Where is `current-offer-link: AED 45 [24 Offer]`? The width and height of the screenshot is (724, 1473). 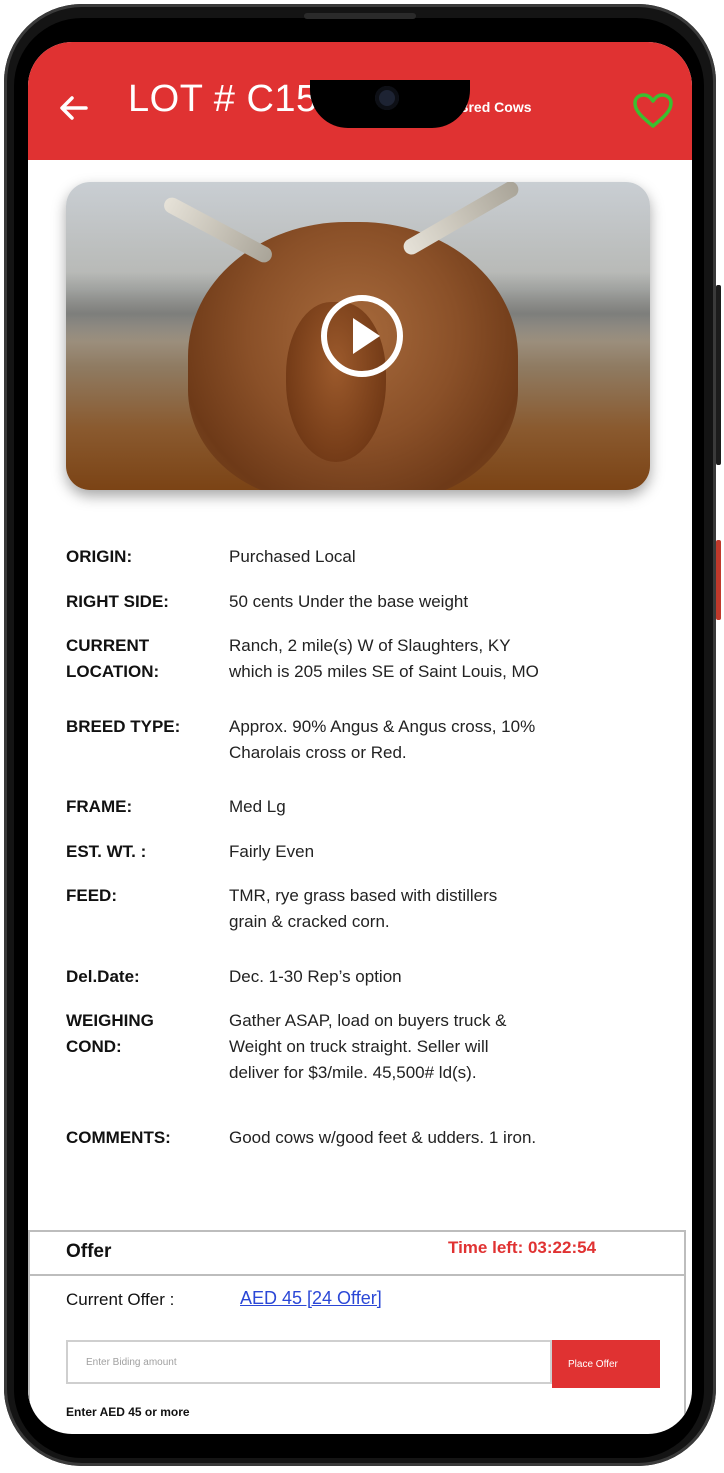 current-offer-link: AED 45 [24 Offer] is located at coordinates (311, 1298).